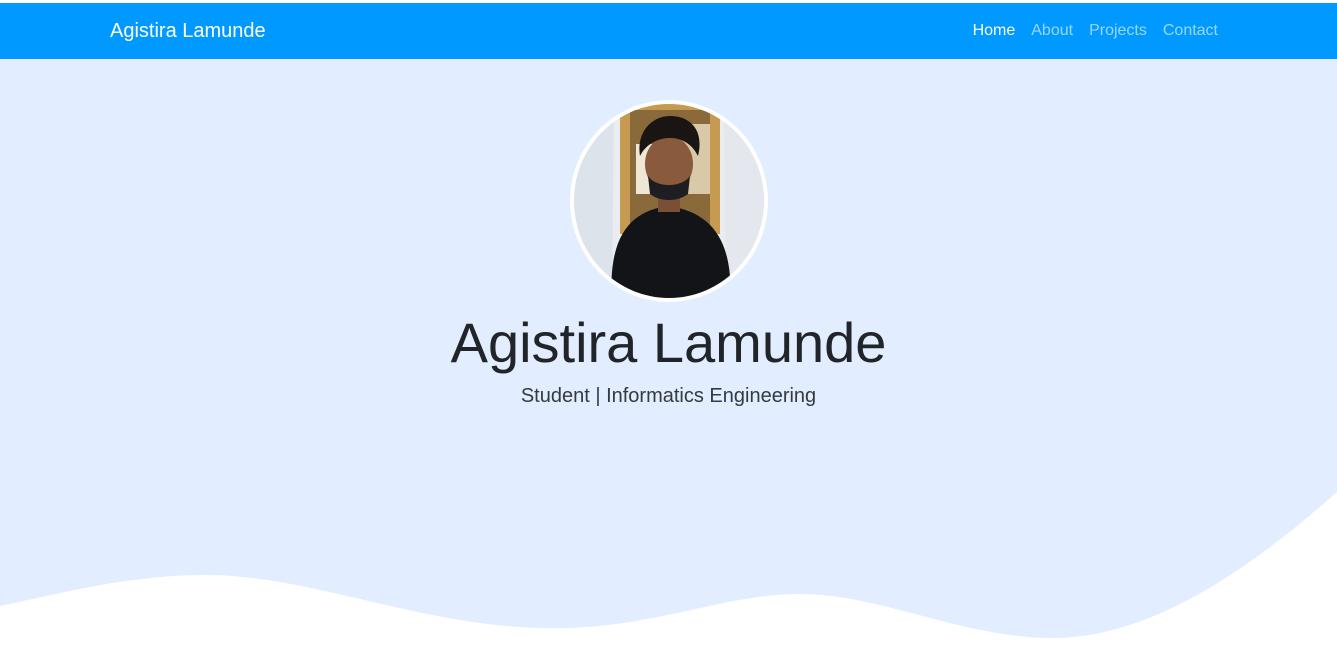 The height and width of the screenshot is (667, 1337). I want to click on profile-photo-image, so click(669, 201).